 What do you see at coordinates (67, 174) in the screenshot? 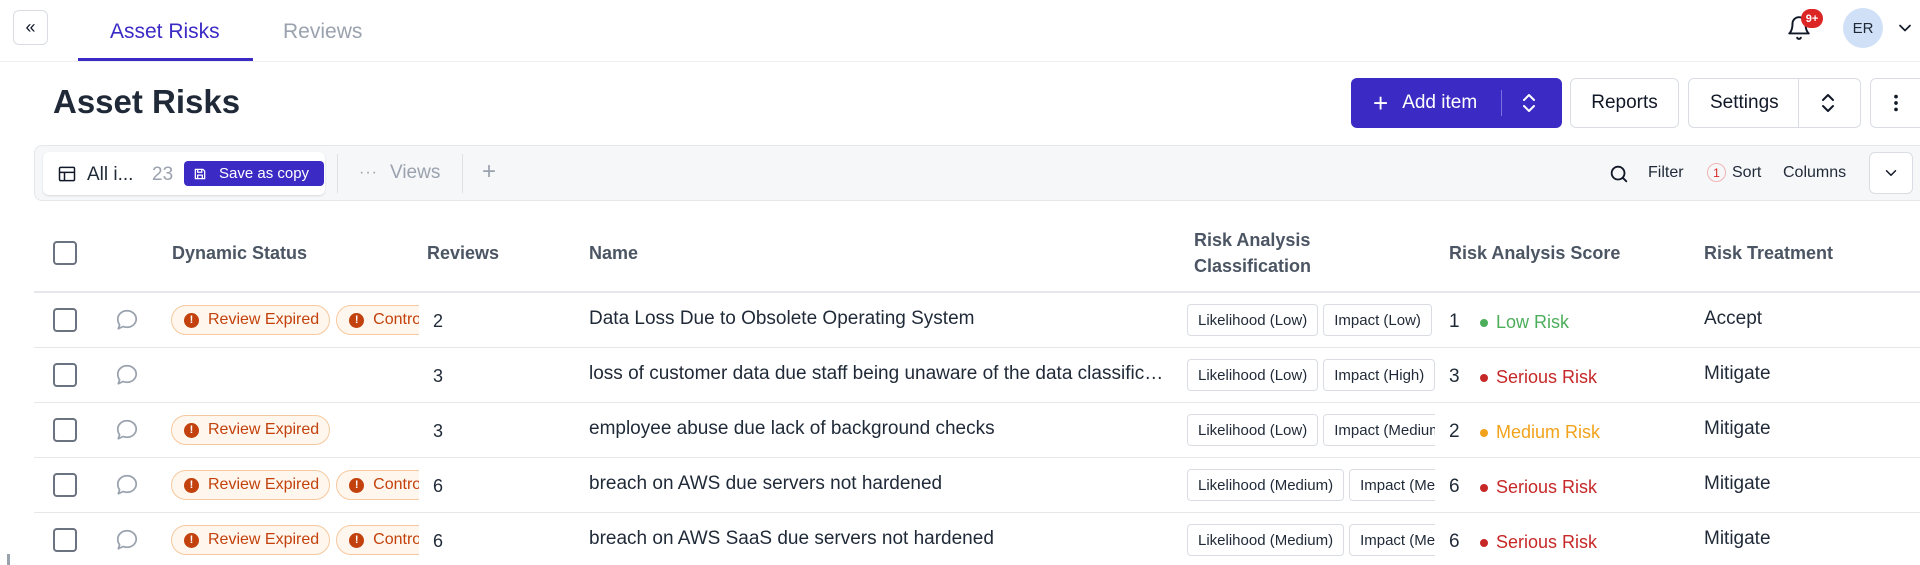
I see `table-icon` at bounding box center [67, 174].